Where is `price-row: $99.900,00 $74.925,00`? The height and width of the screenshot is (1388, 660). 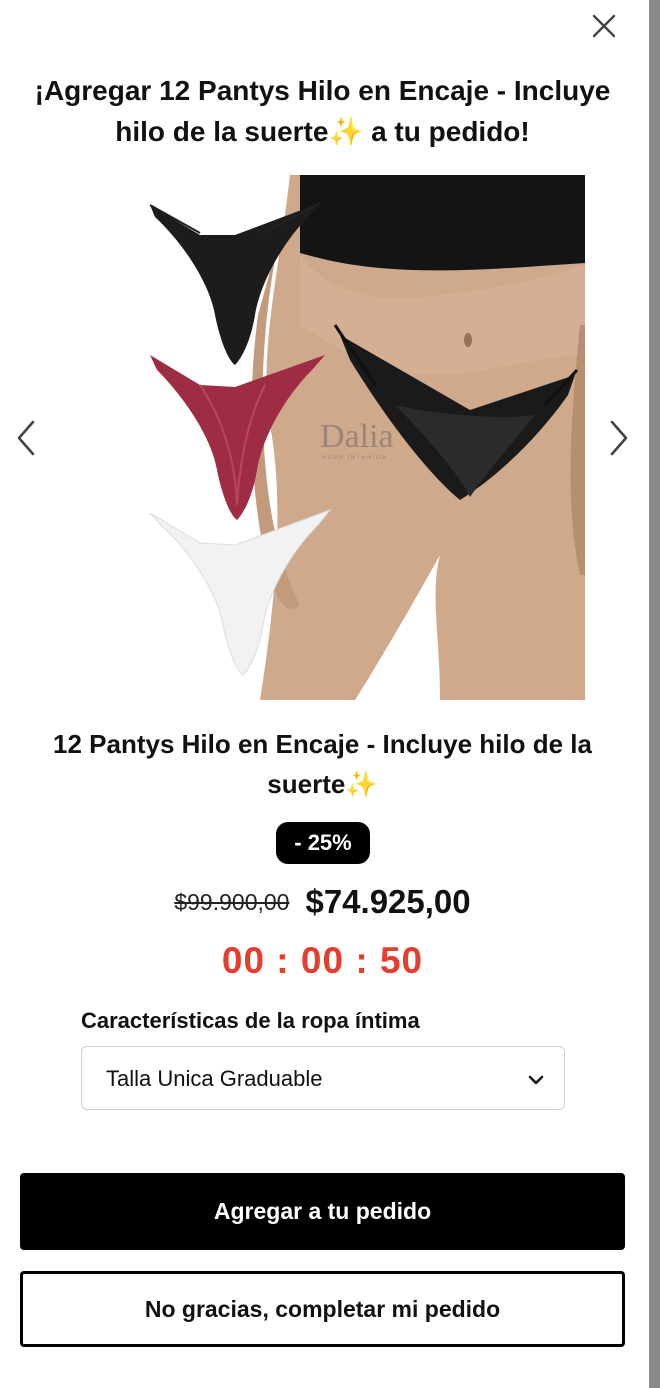
price-row: $99.900,00 $74.925,00 is located at coordinates (322, 902).